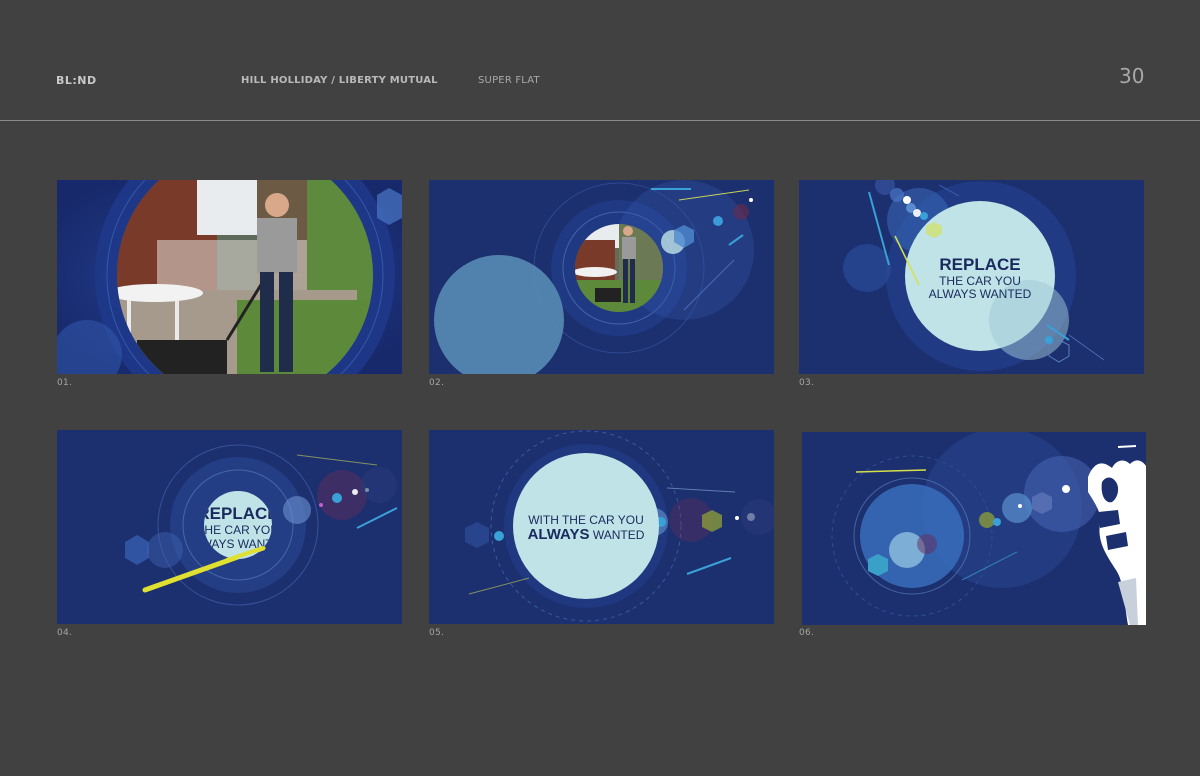 The image size is (1200, 776). Describe the element at coordinates (586, 520) in the screenshot. I see `frame-5-text-line1: WITH THE CAR YOU` at that location.